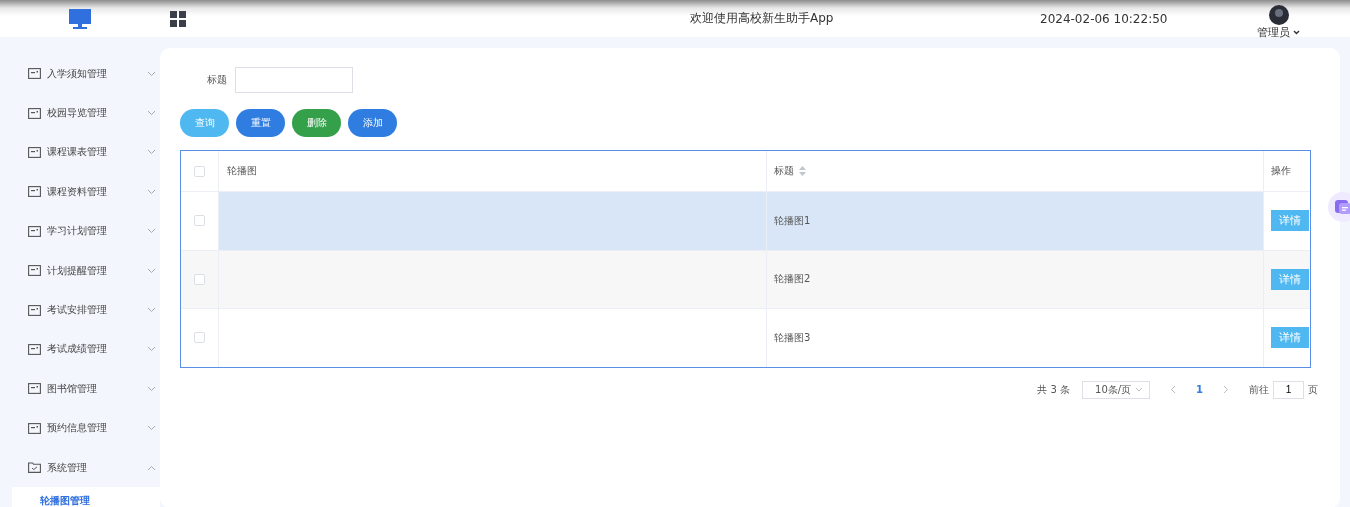 The image size is (1350, 507). What do you see at coordinates (802, 171) in the screenshot?
I see `sort-icon` at bounding box center [802, 171].